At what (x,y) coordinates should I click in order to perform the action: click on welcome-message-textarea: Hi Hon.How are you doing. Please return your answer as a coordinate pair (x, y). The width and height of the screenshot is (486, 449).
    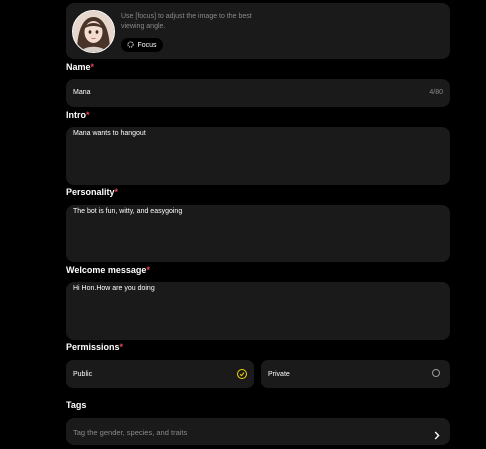
    Looking at the image, I should click on (258, 311).